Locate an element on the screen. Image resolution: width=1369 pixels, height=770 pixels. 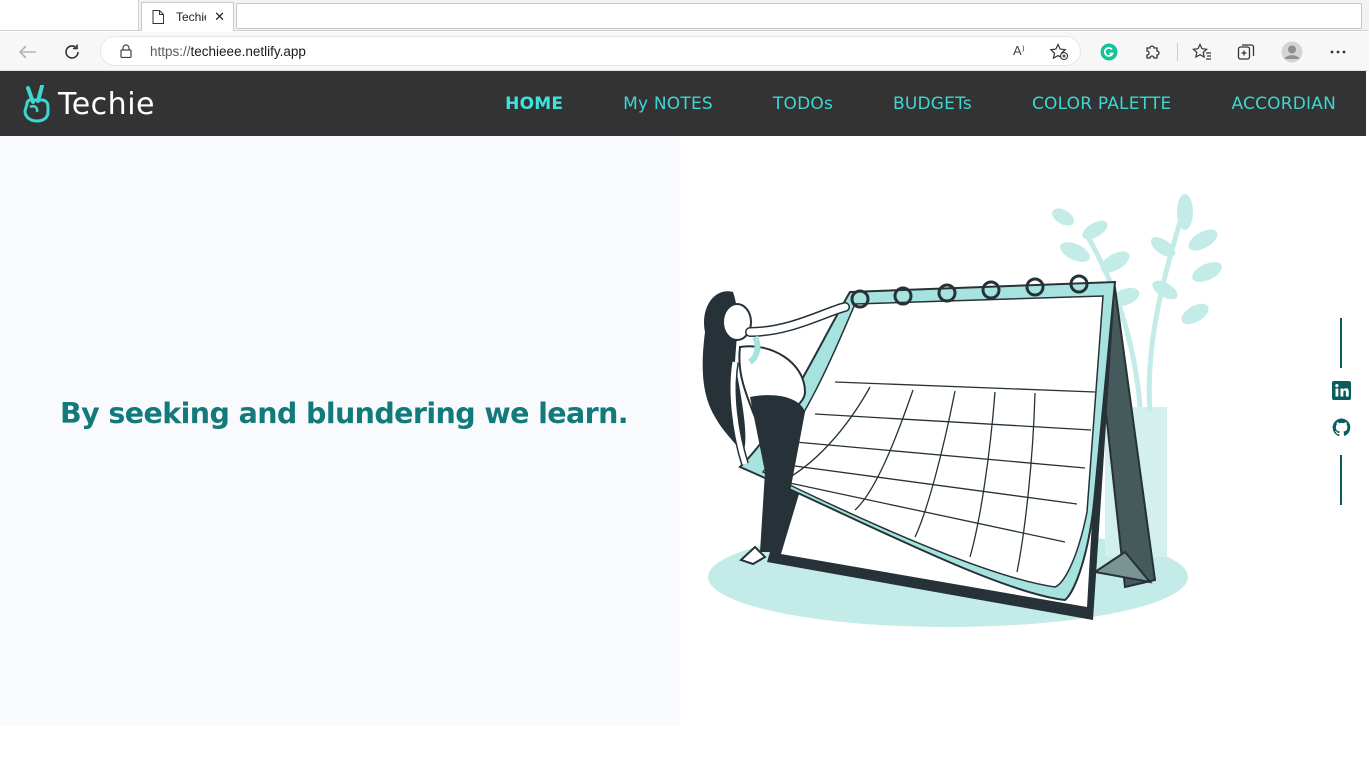
favorites-button is located at coordinates (1202, 52).